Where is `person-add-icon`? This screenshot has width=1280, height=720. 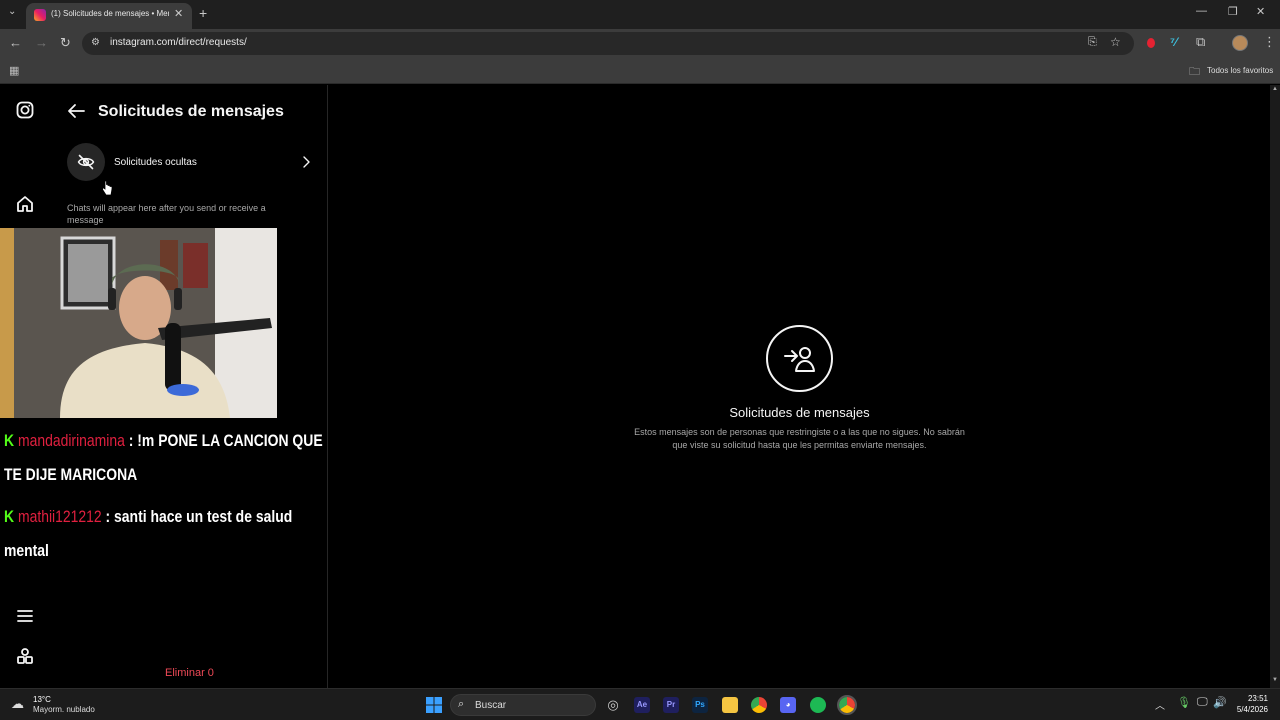 person-add-icon is located at coordinates (799, 359).